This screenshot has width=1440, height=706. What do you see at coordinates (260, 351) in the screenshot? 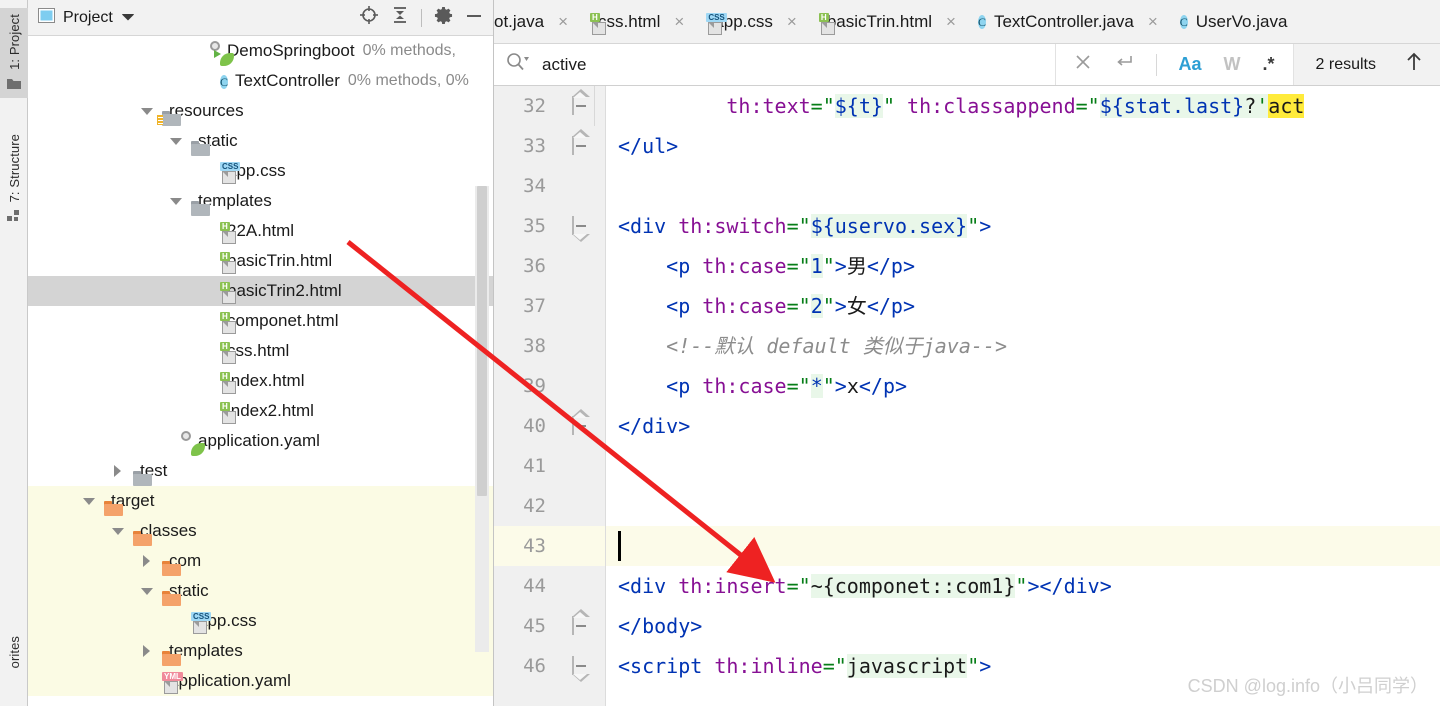
I see `tree-node-css-html: Hcss.html` at bounding box center [260, 351].